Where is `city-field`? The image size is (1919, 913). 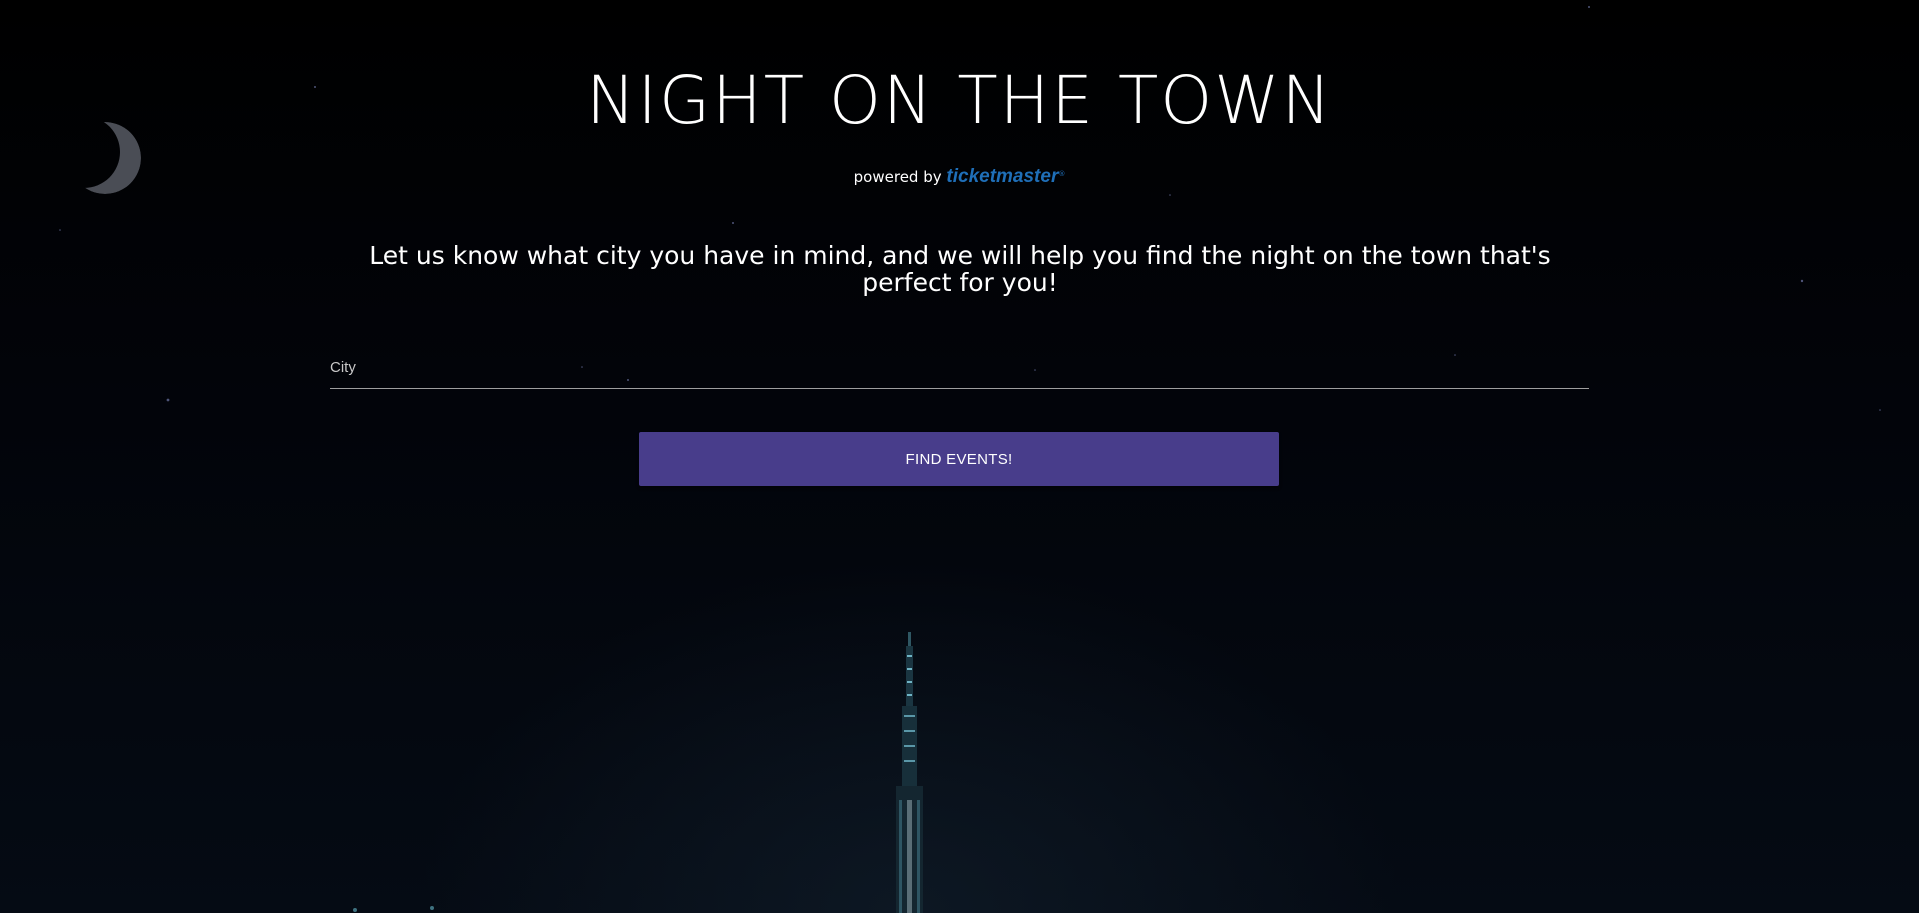
city-field is located at coordinates (959, 368).